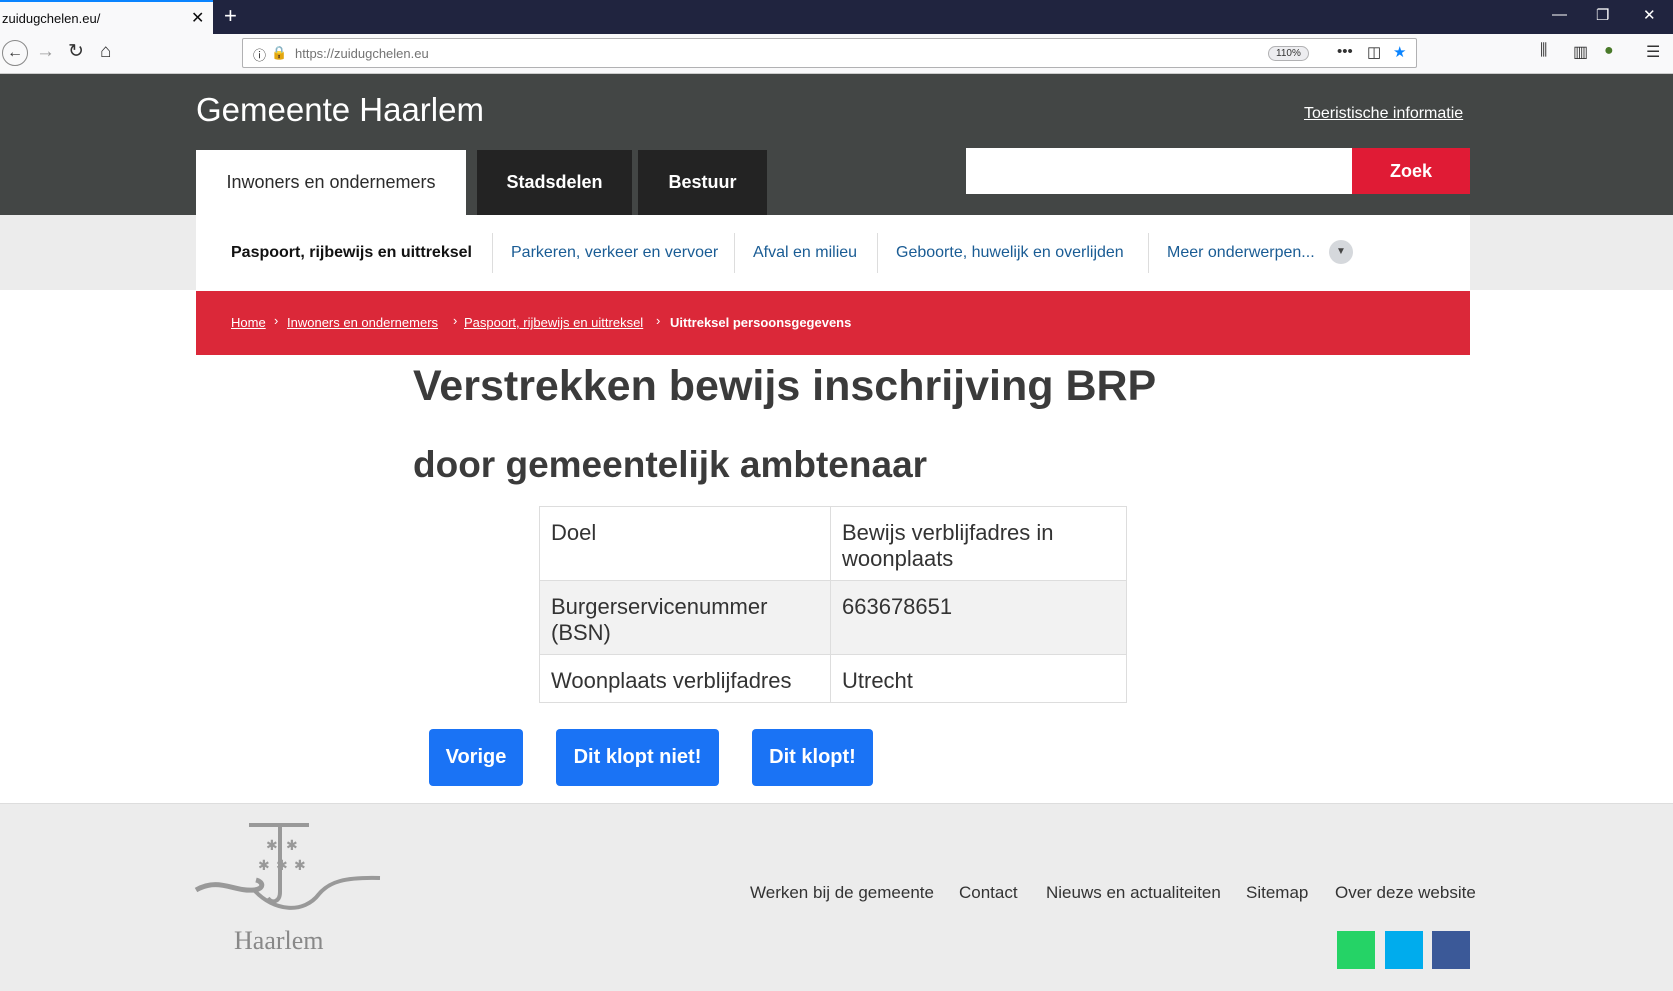 The height and width of the screenshot is (991, 1673). I want to click on tab-title: zuidugchelen.eu/, so click(51, 18).